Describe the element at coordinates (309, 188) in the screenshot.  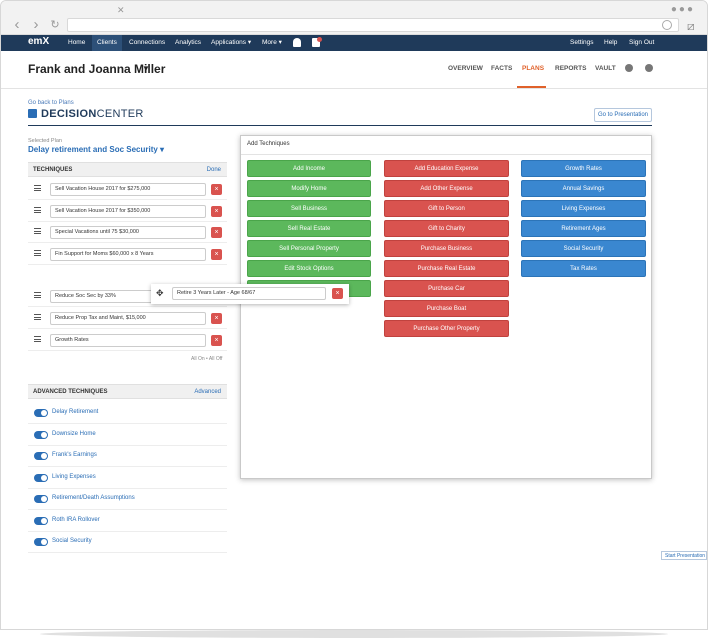
I see `modify-home-button: Modify Home` at that location.